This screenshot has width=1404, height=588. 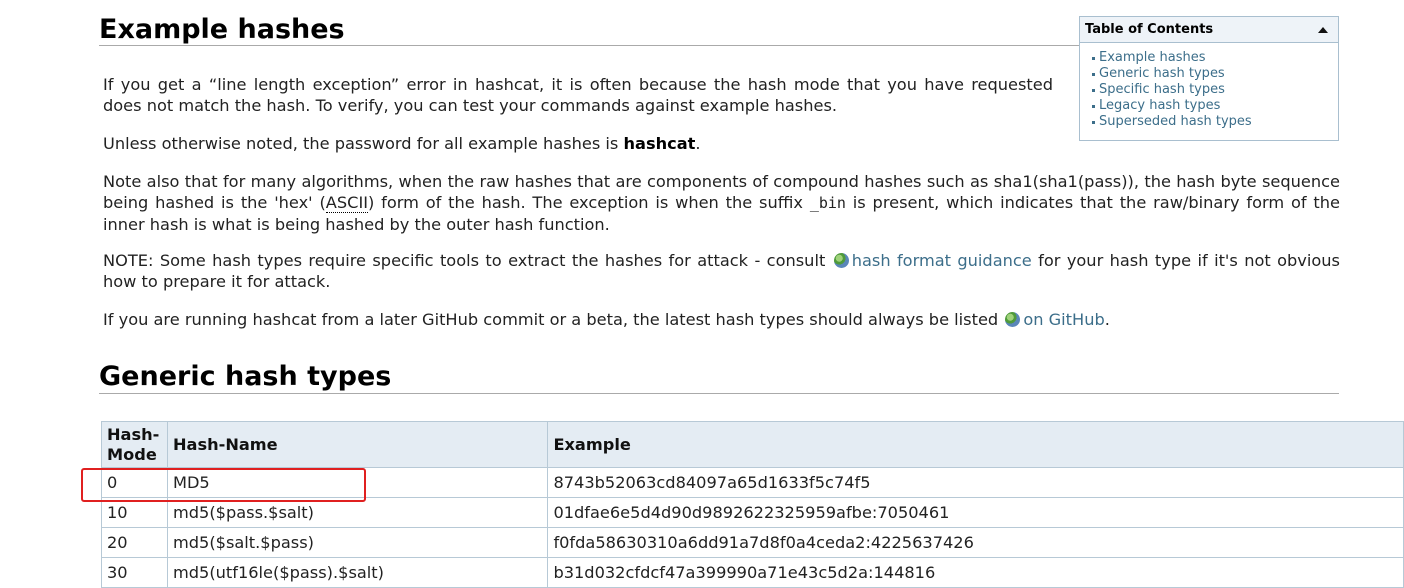 I want to click on bin-suffix-code: _bin, so click(x=827, y=203).